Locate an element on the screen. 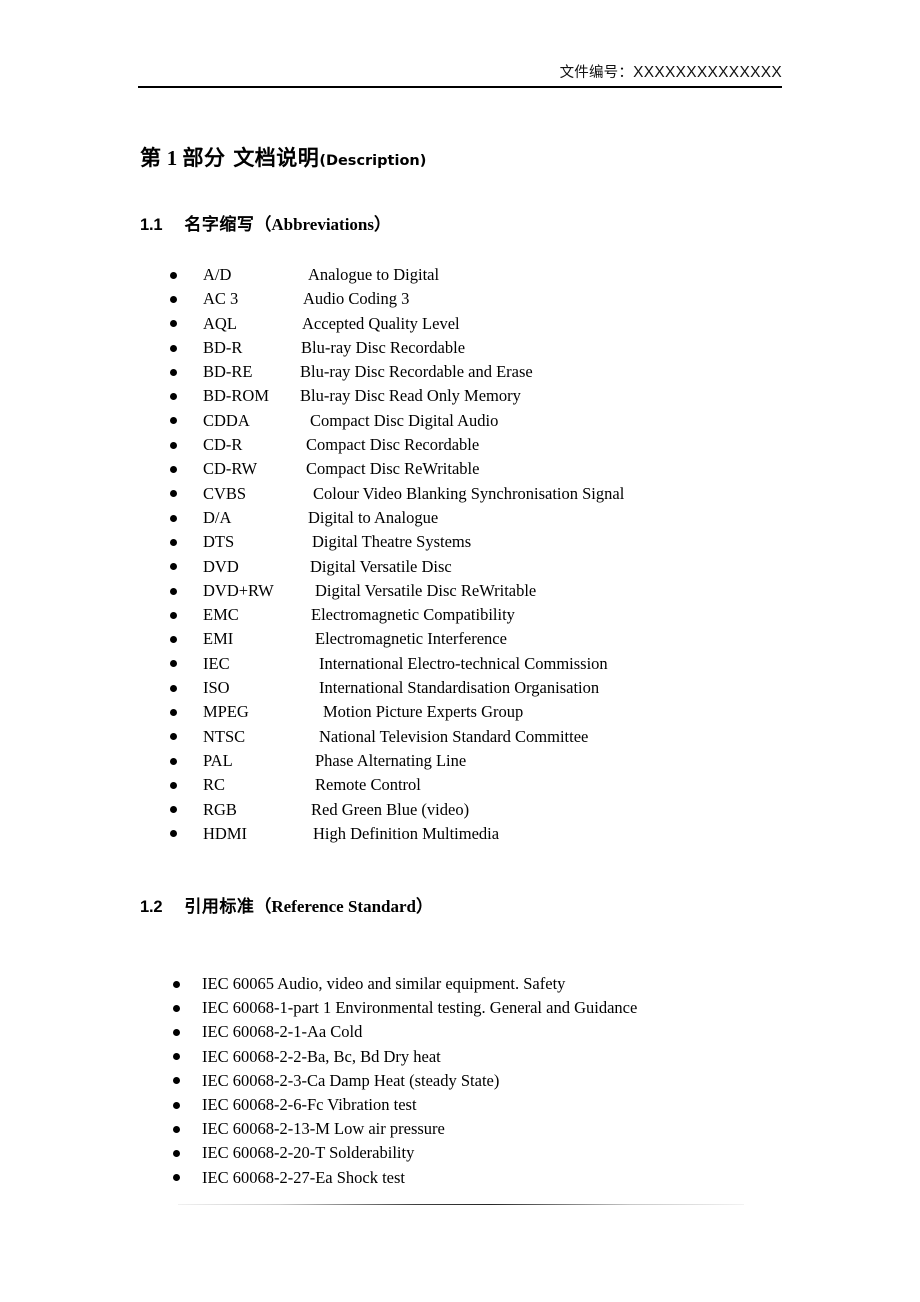 The width and height of the screenshot is (920, 1302). abbreviation-description: Electromagnetic Compatibility is located at coordinates (413, 615).